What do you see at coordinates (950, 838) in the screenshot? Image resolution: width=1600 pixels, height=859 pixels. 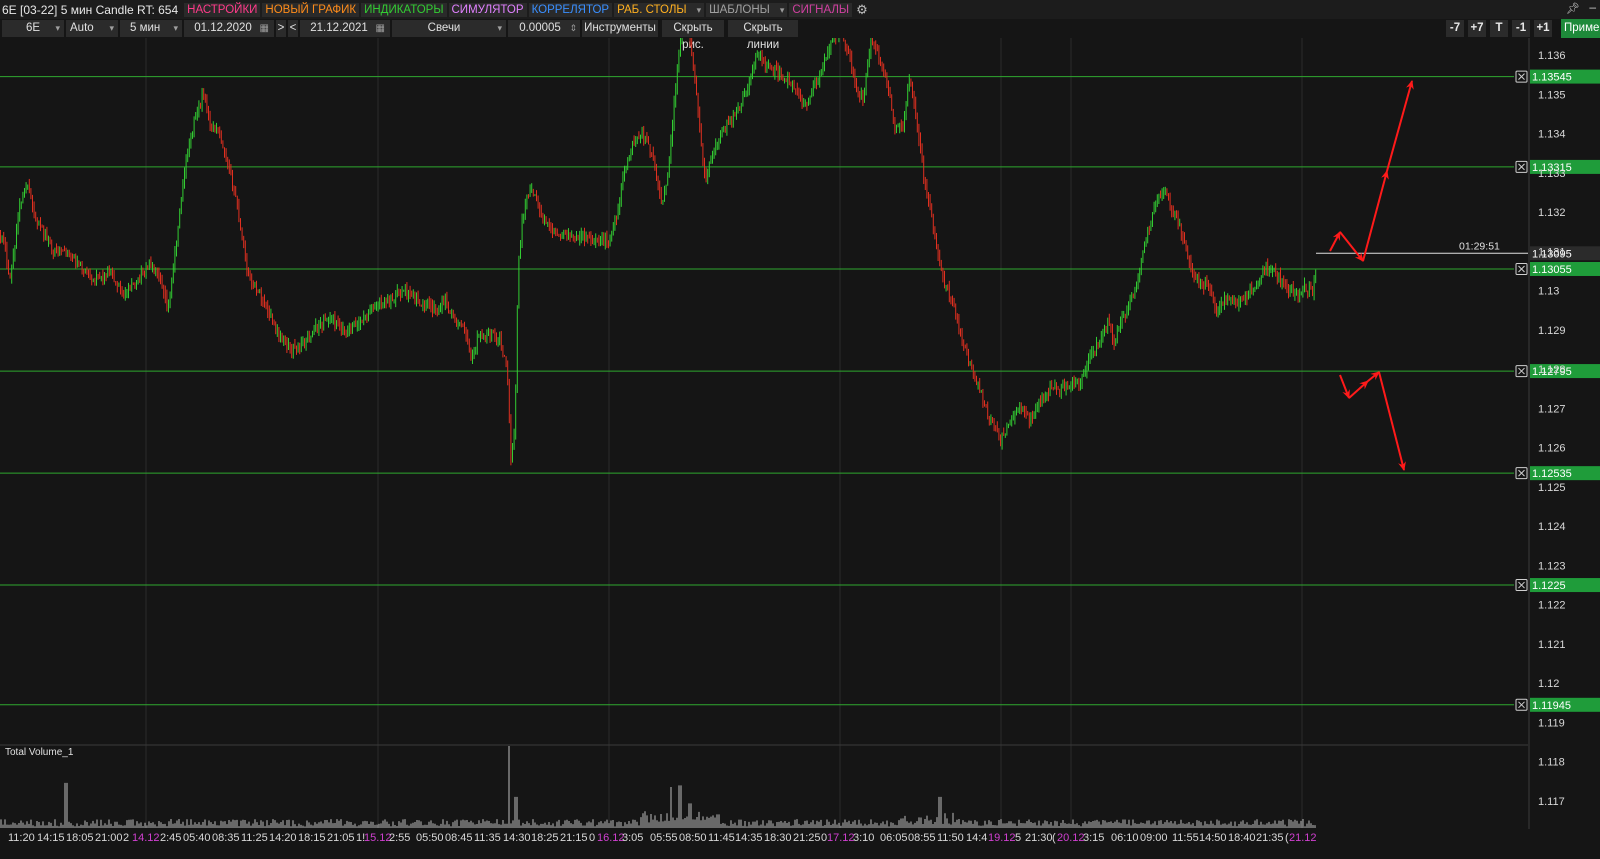 I see `time-tick-label: 11:50` at bounding box center [950, 838].